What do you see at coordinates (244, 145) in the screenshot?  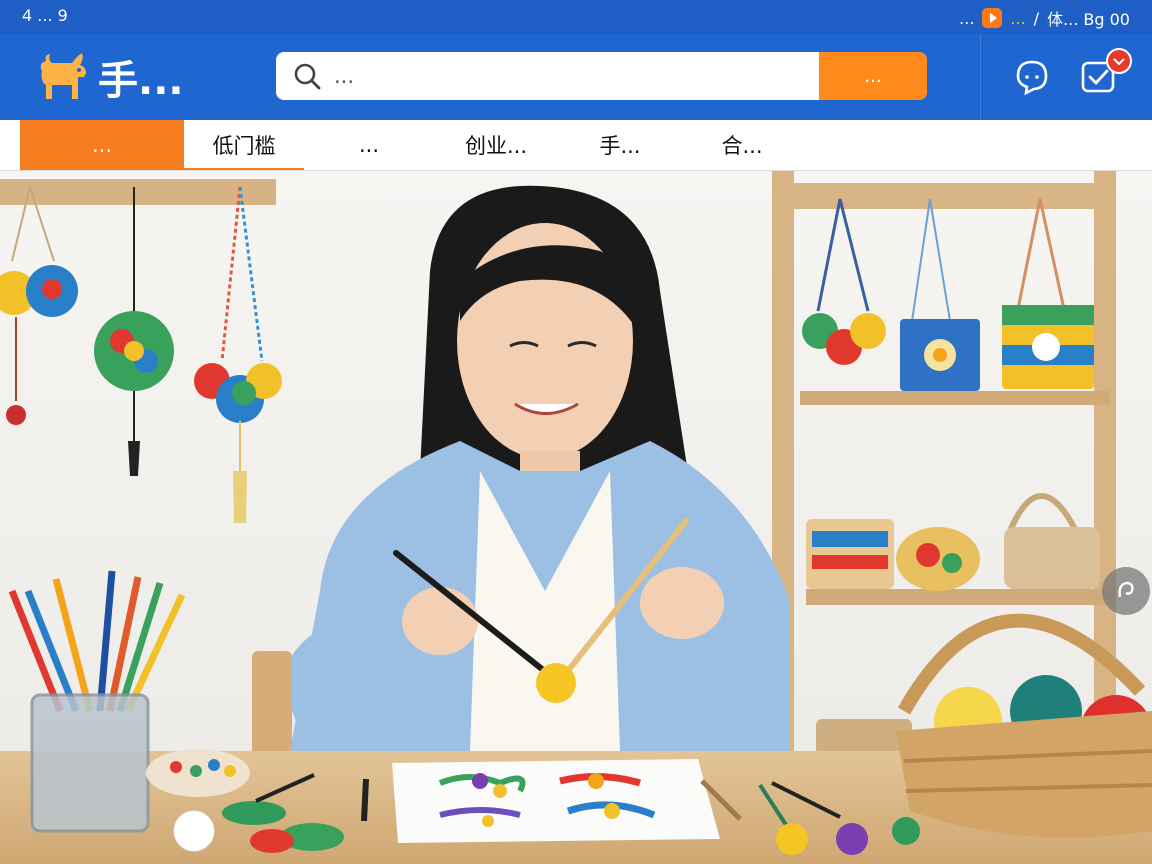 I see `tab-low-barrier: 低门槛` at bounding box center [244, 145].